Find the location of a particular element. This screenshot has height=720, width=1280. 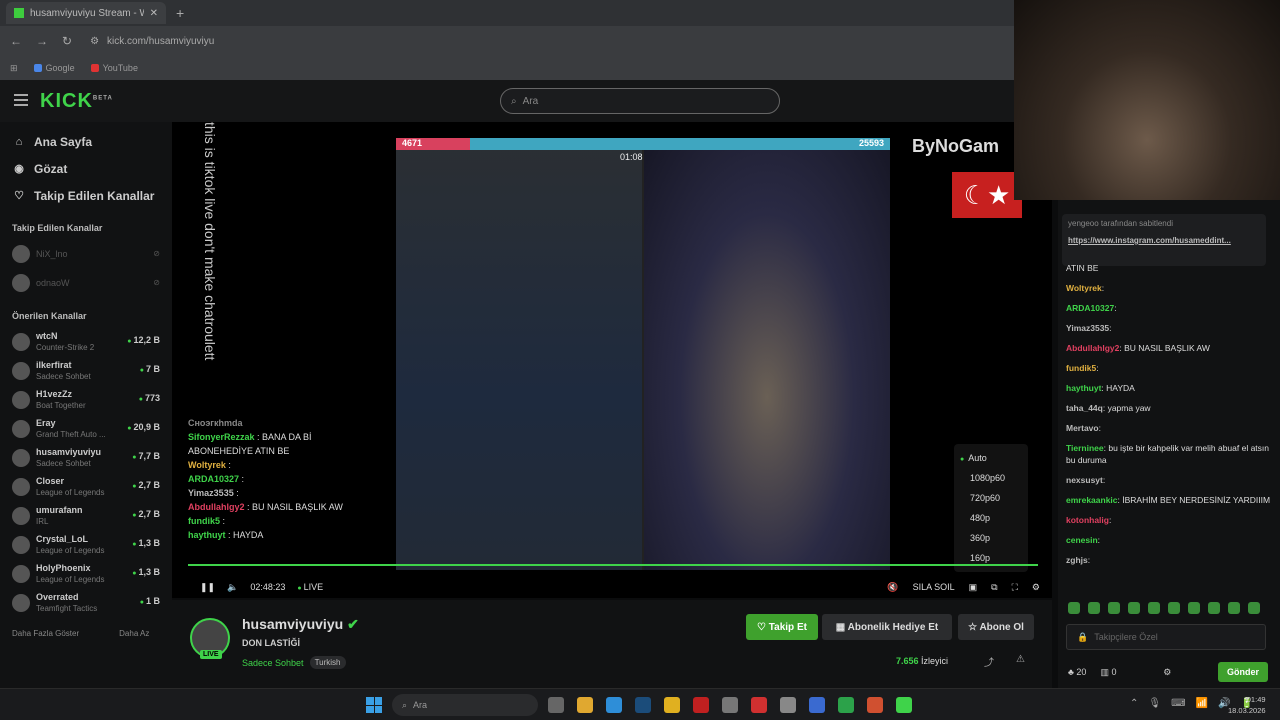

file-explorer-icon is located at coordinates (585, 705).